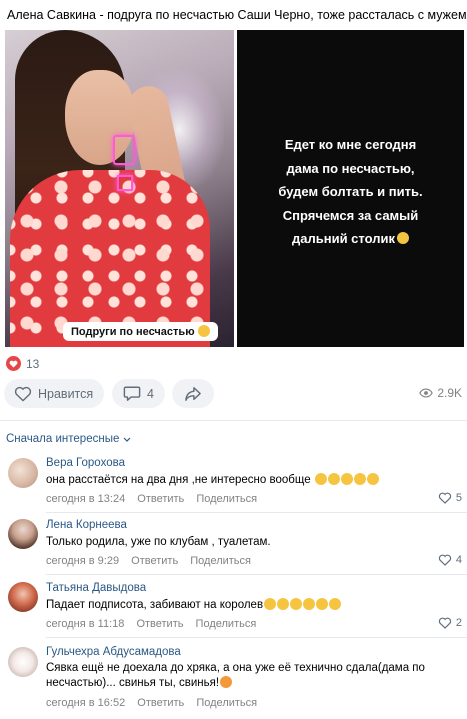 The width and height of the screenshot is (467, 719). I want to click on comment-author: Гульчехра Абдусамадова, so click(113, 652).